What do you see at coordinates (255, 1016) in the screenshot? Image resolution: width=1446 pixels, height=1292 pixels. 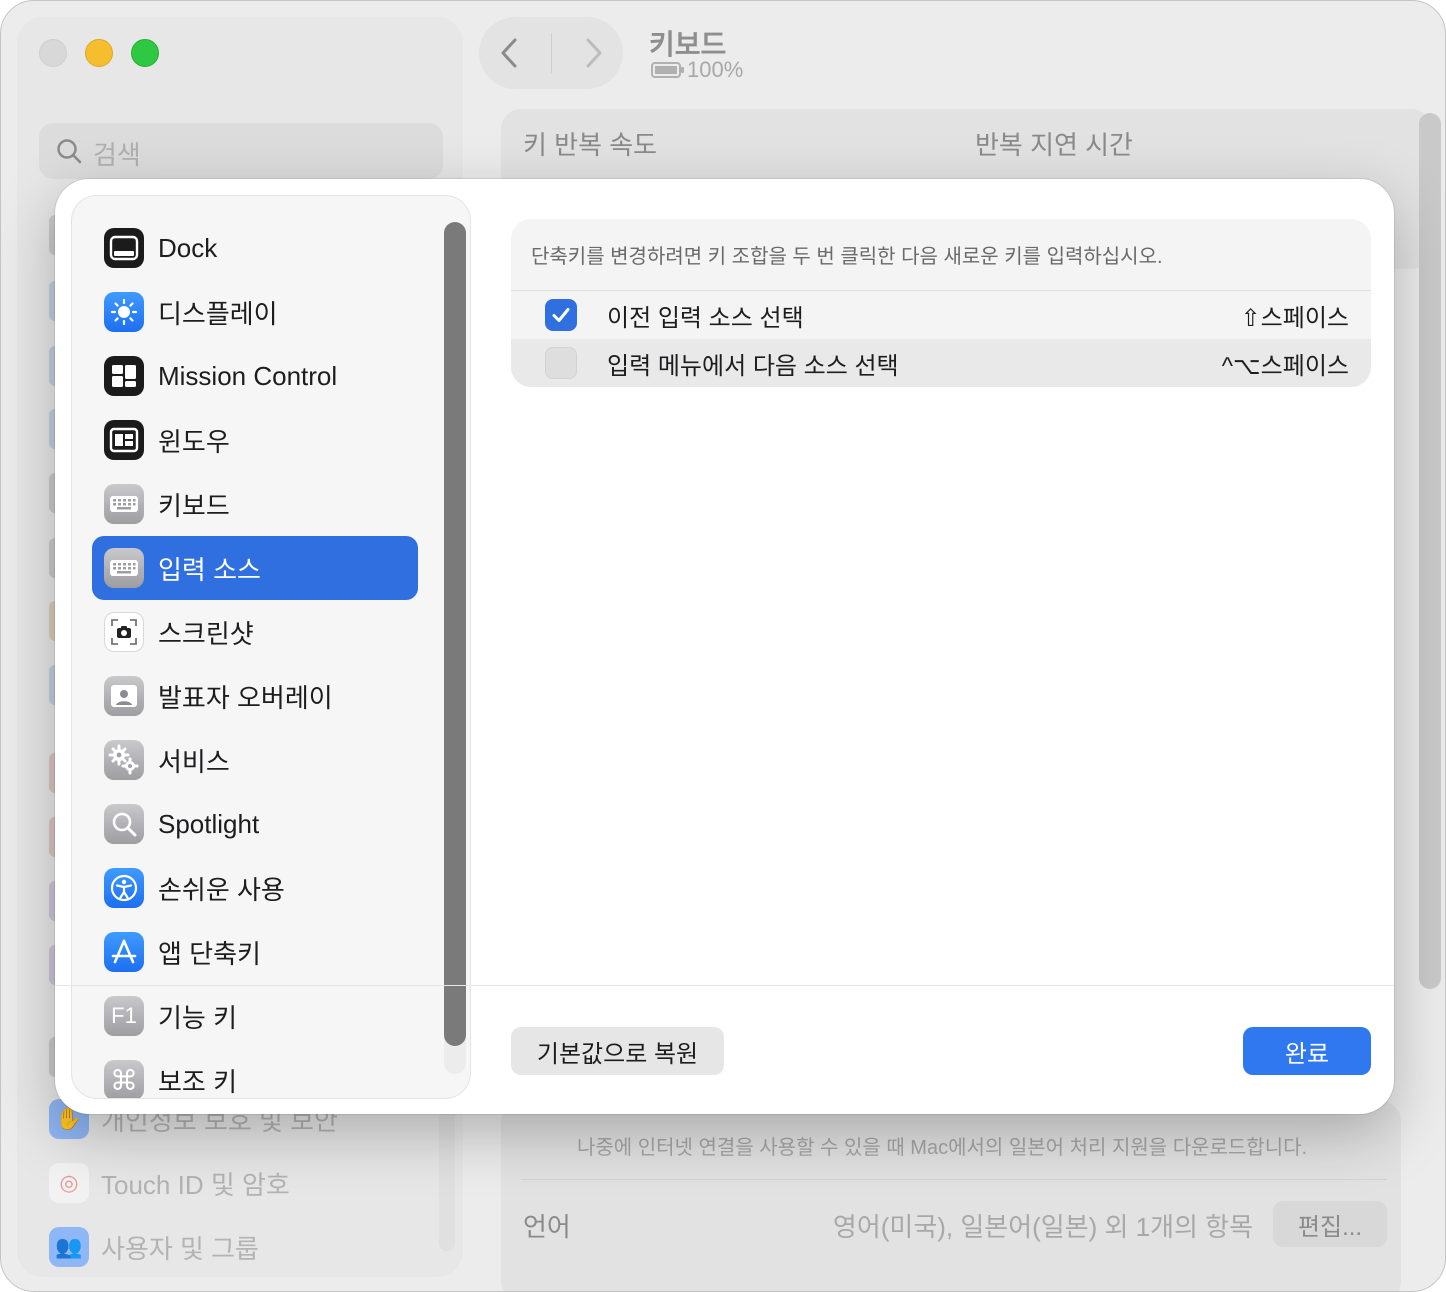 I see `sidebar-item-function-keys: F1 기능 키` at bounding box center [255, 1016].